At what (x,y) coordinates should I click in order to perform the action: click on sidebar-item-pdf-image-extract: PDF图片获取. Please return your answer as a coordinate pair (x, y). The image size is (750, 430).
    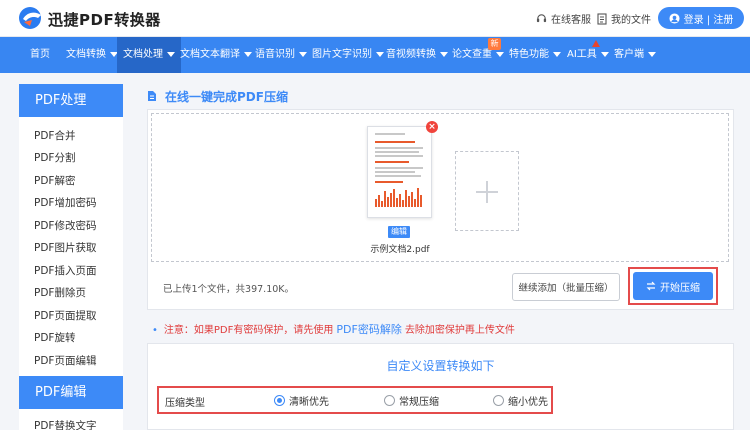
    Looking at the image, I should click on (65, 247).